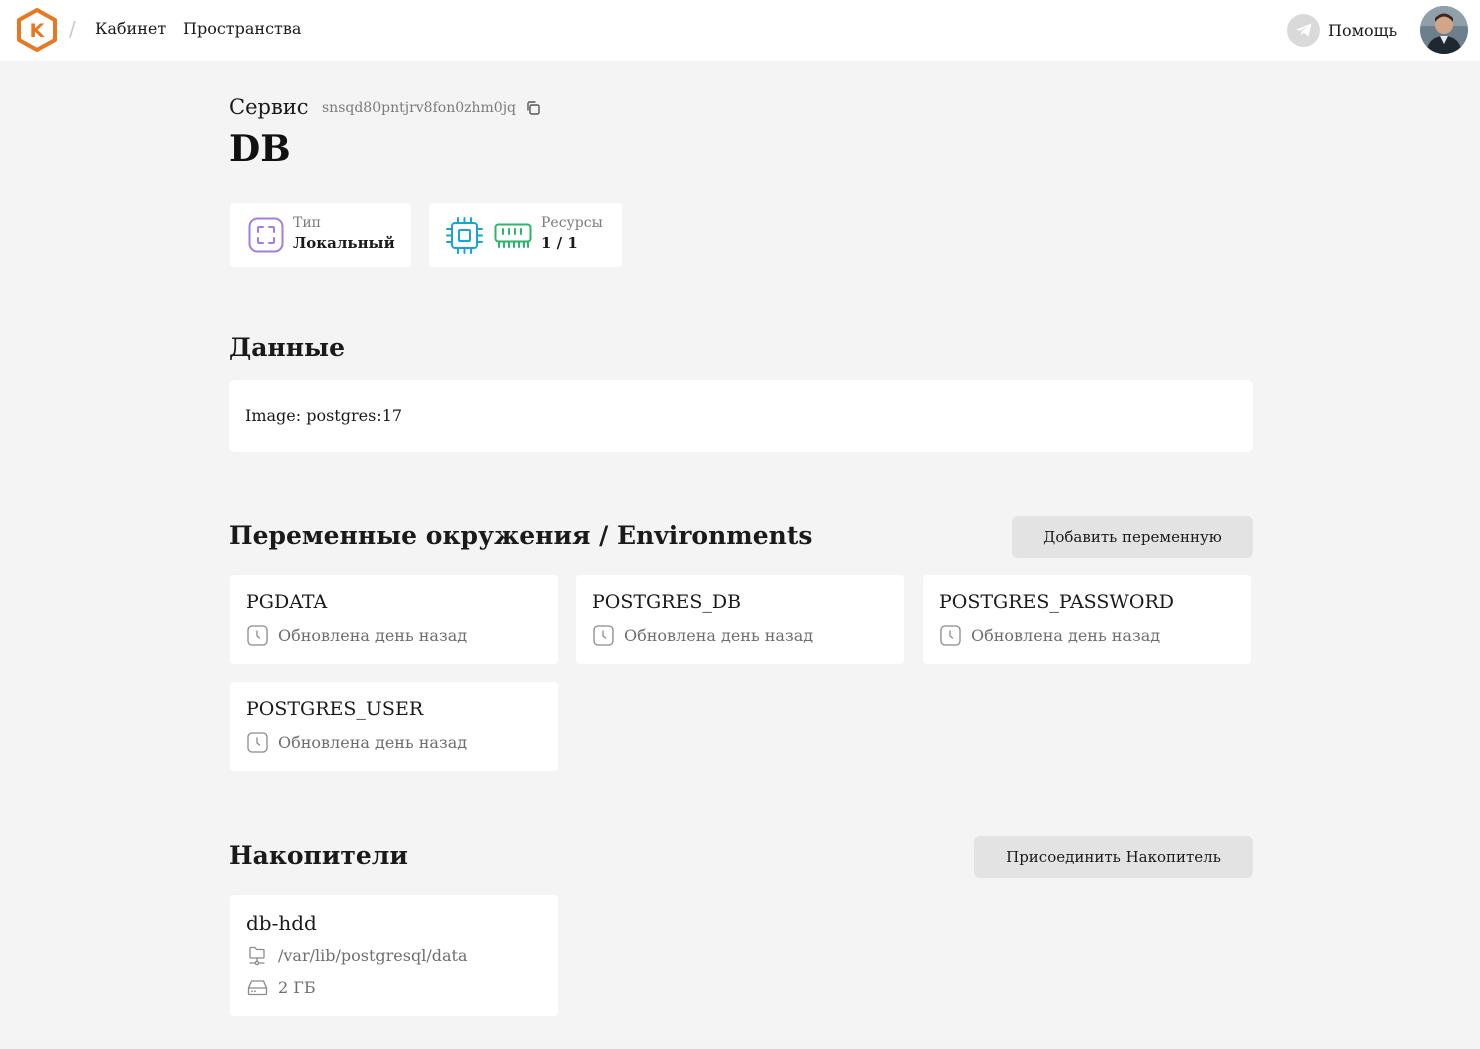 This screenshot has height=1049, width=1480. What do you see at coordinates (344, 243) in the screenshot?
I see `type-value: Локальный` at bounding box center [344, 243].